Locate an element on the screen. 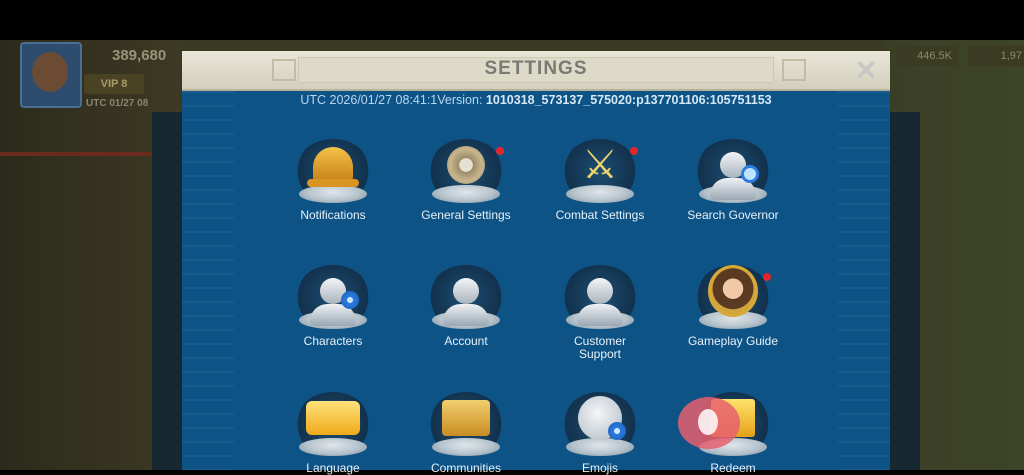  item-label: Notifications is located at coordinates (333, 215).